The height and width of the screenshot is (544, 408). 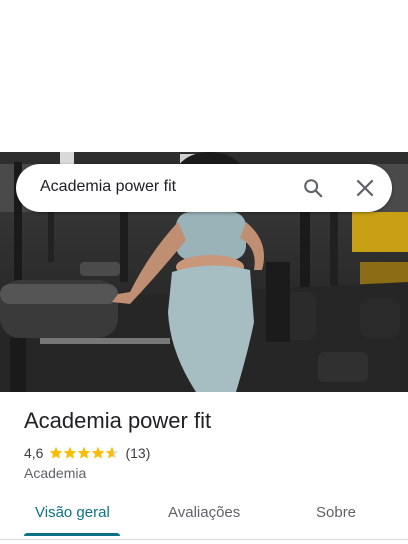 I want to click on rating-value: 4,6, so click(x=34, y=453).